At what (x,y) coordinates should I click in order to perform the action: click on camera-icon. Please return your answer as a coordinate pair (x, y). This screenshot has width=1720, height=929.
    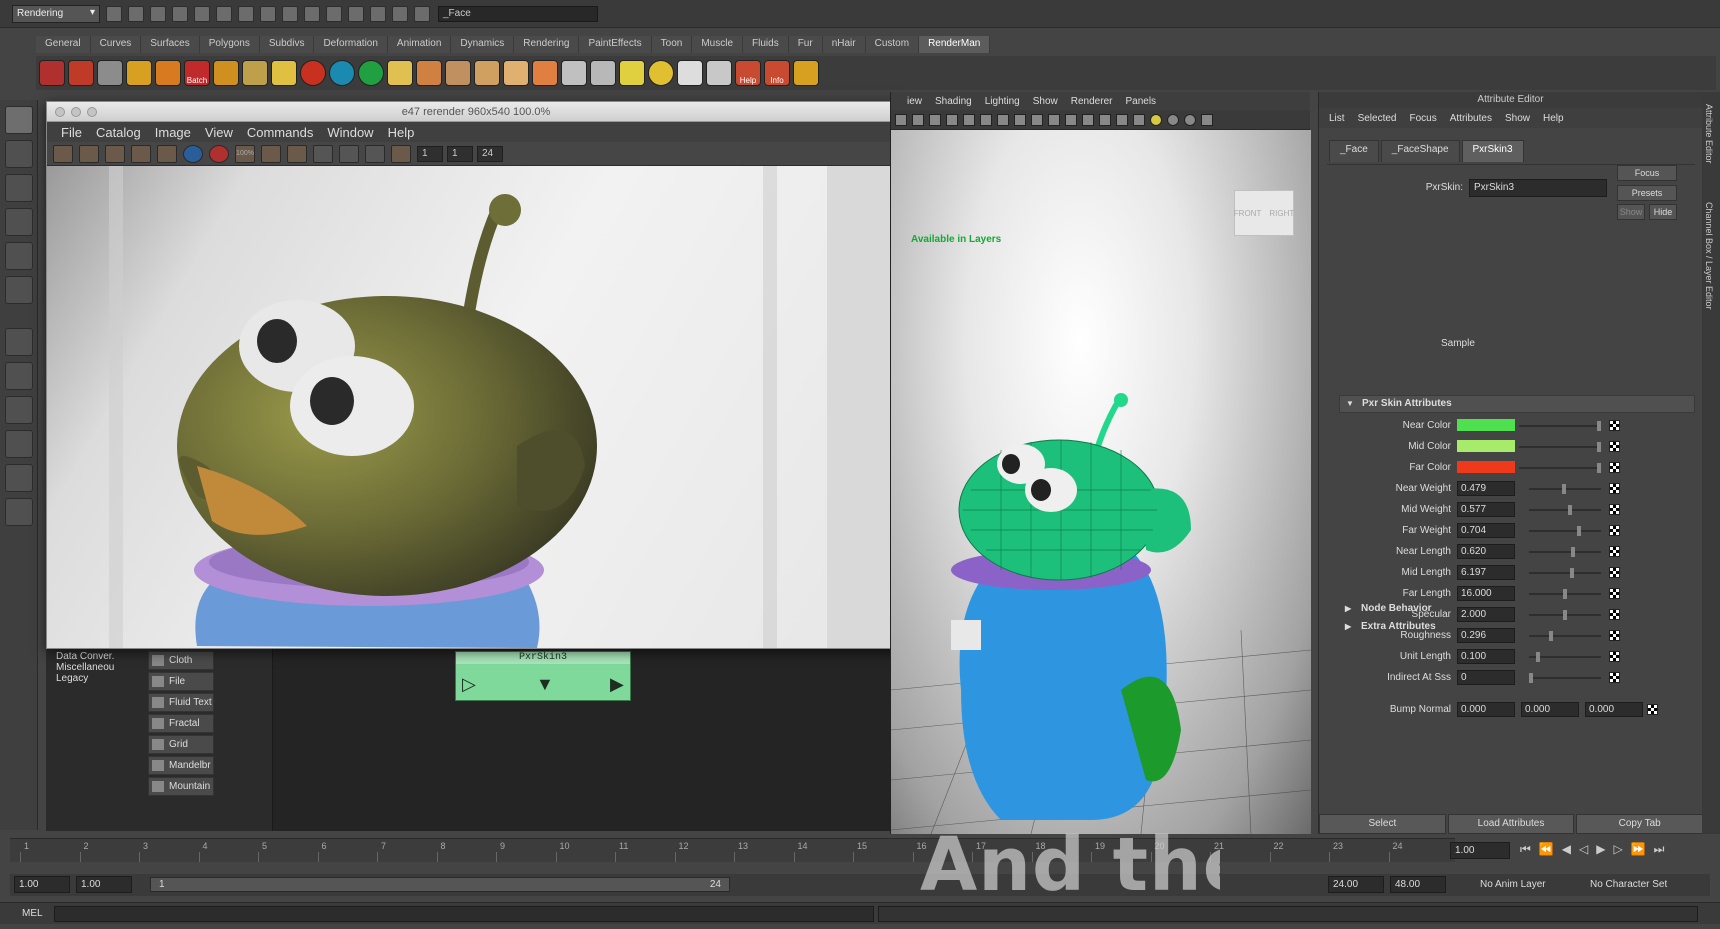
    Looking at the image, I should click on (901, 119).